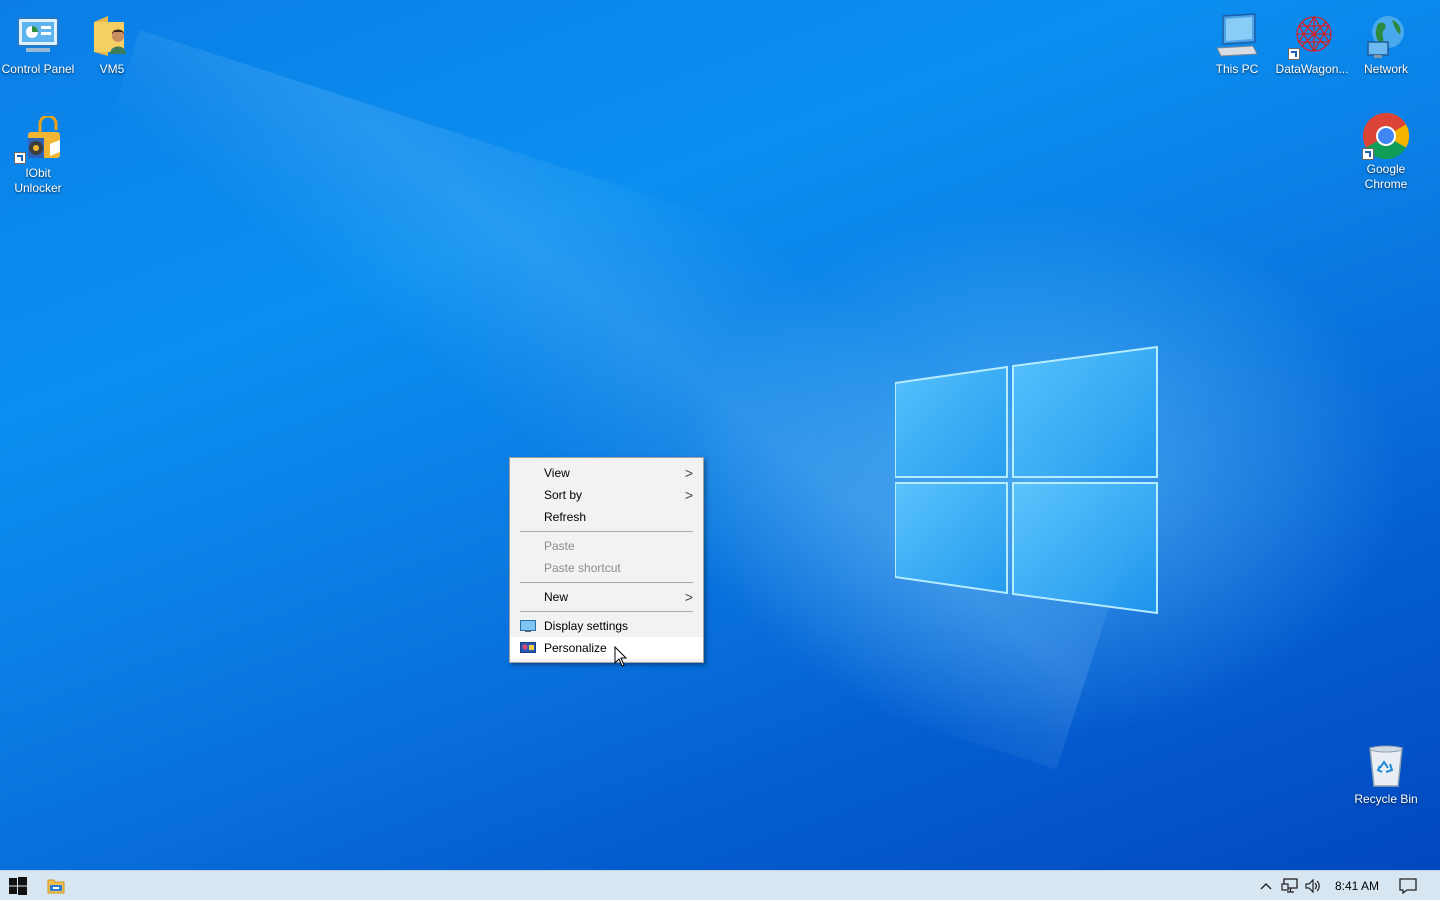 This screenshot has height=901, width=1440. Describe the element at coordinates (606, 495) in the screenshot. I see `menu-item-sort-by: Sort by >` at that location.